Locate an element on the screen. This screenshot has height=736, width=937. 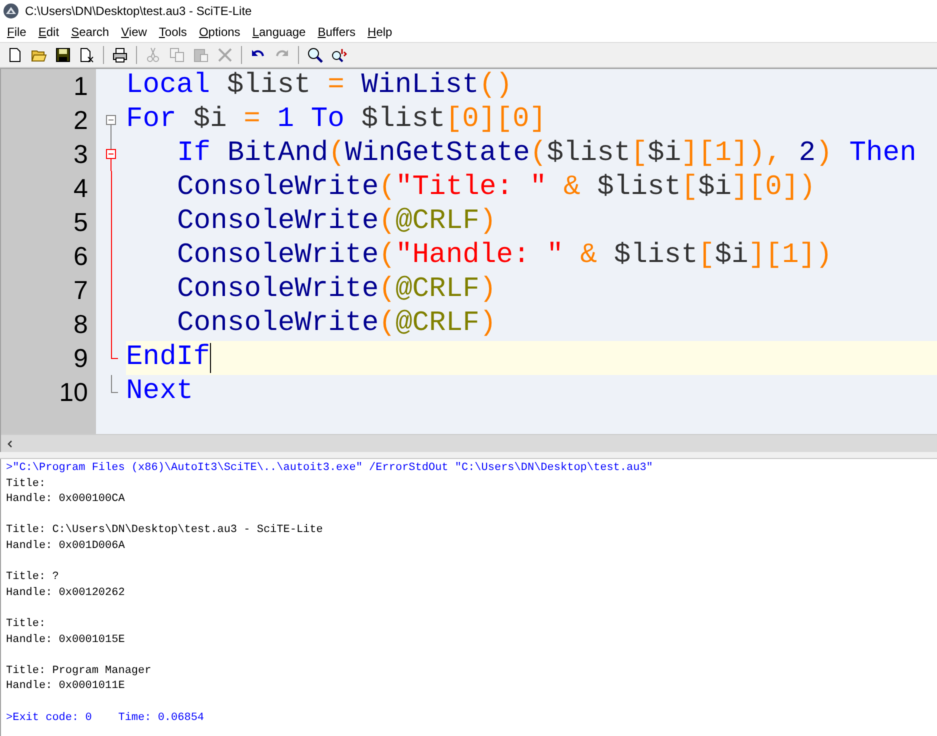
menu-item: View is located at coordinates (134, 32).